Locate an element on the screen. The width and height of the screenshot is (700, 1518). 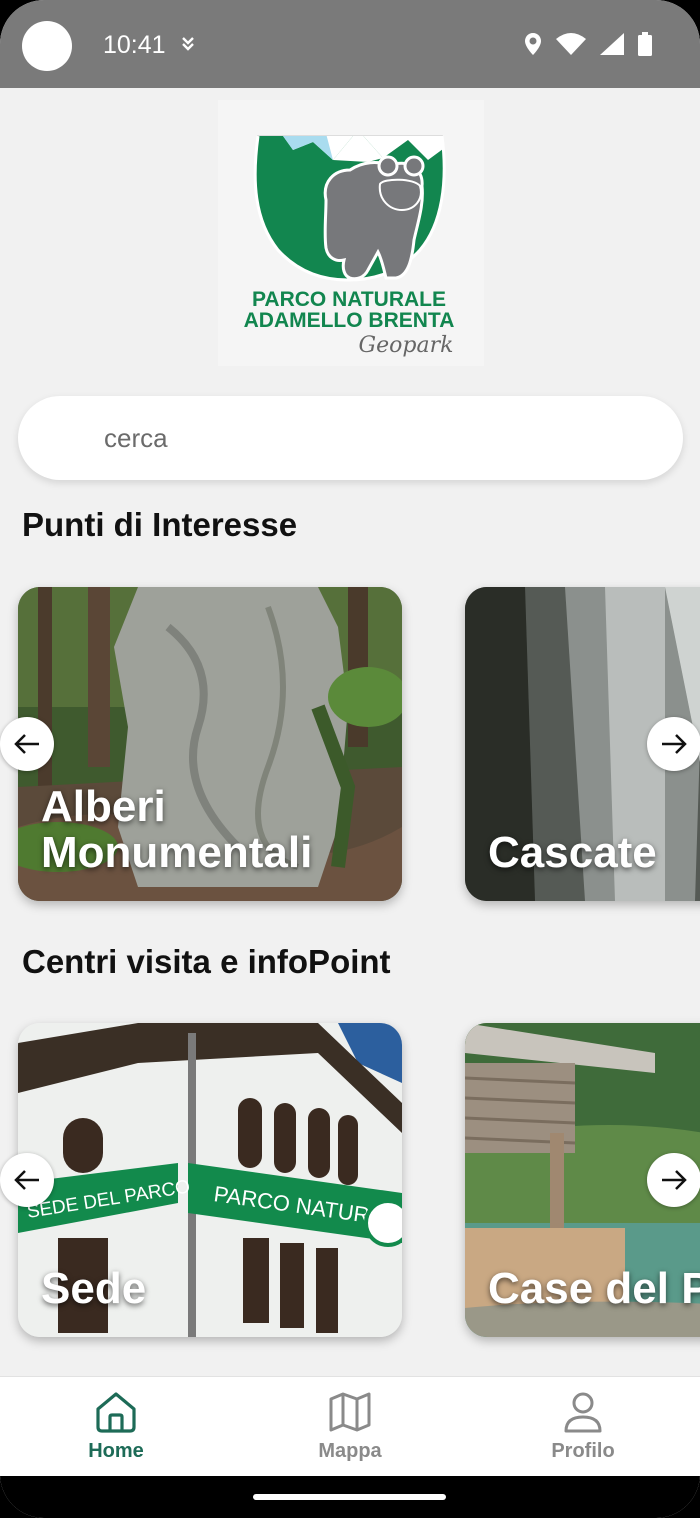
search-bar is located at coordinates (350, 438).